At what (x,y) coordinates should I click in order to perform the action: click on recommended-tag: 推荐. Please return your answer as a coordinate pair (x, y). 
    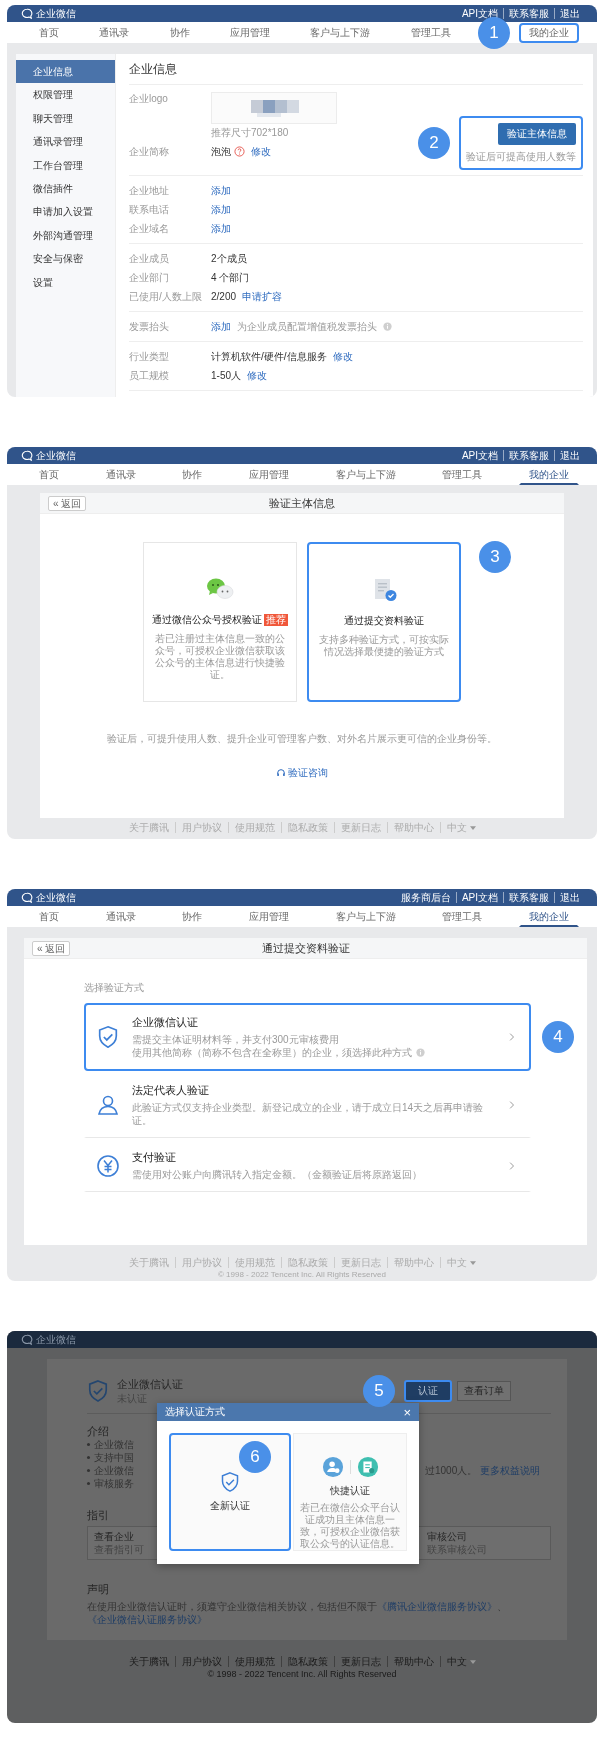
    Looking at the image, I should click on (276, 620).